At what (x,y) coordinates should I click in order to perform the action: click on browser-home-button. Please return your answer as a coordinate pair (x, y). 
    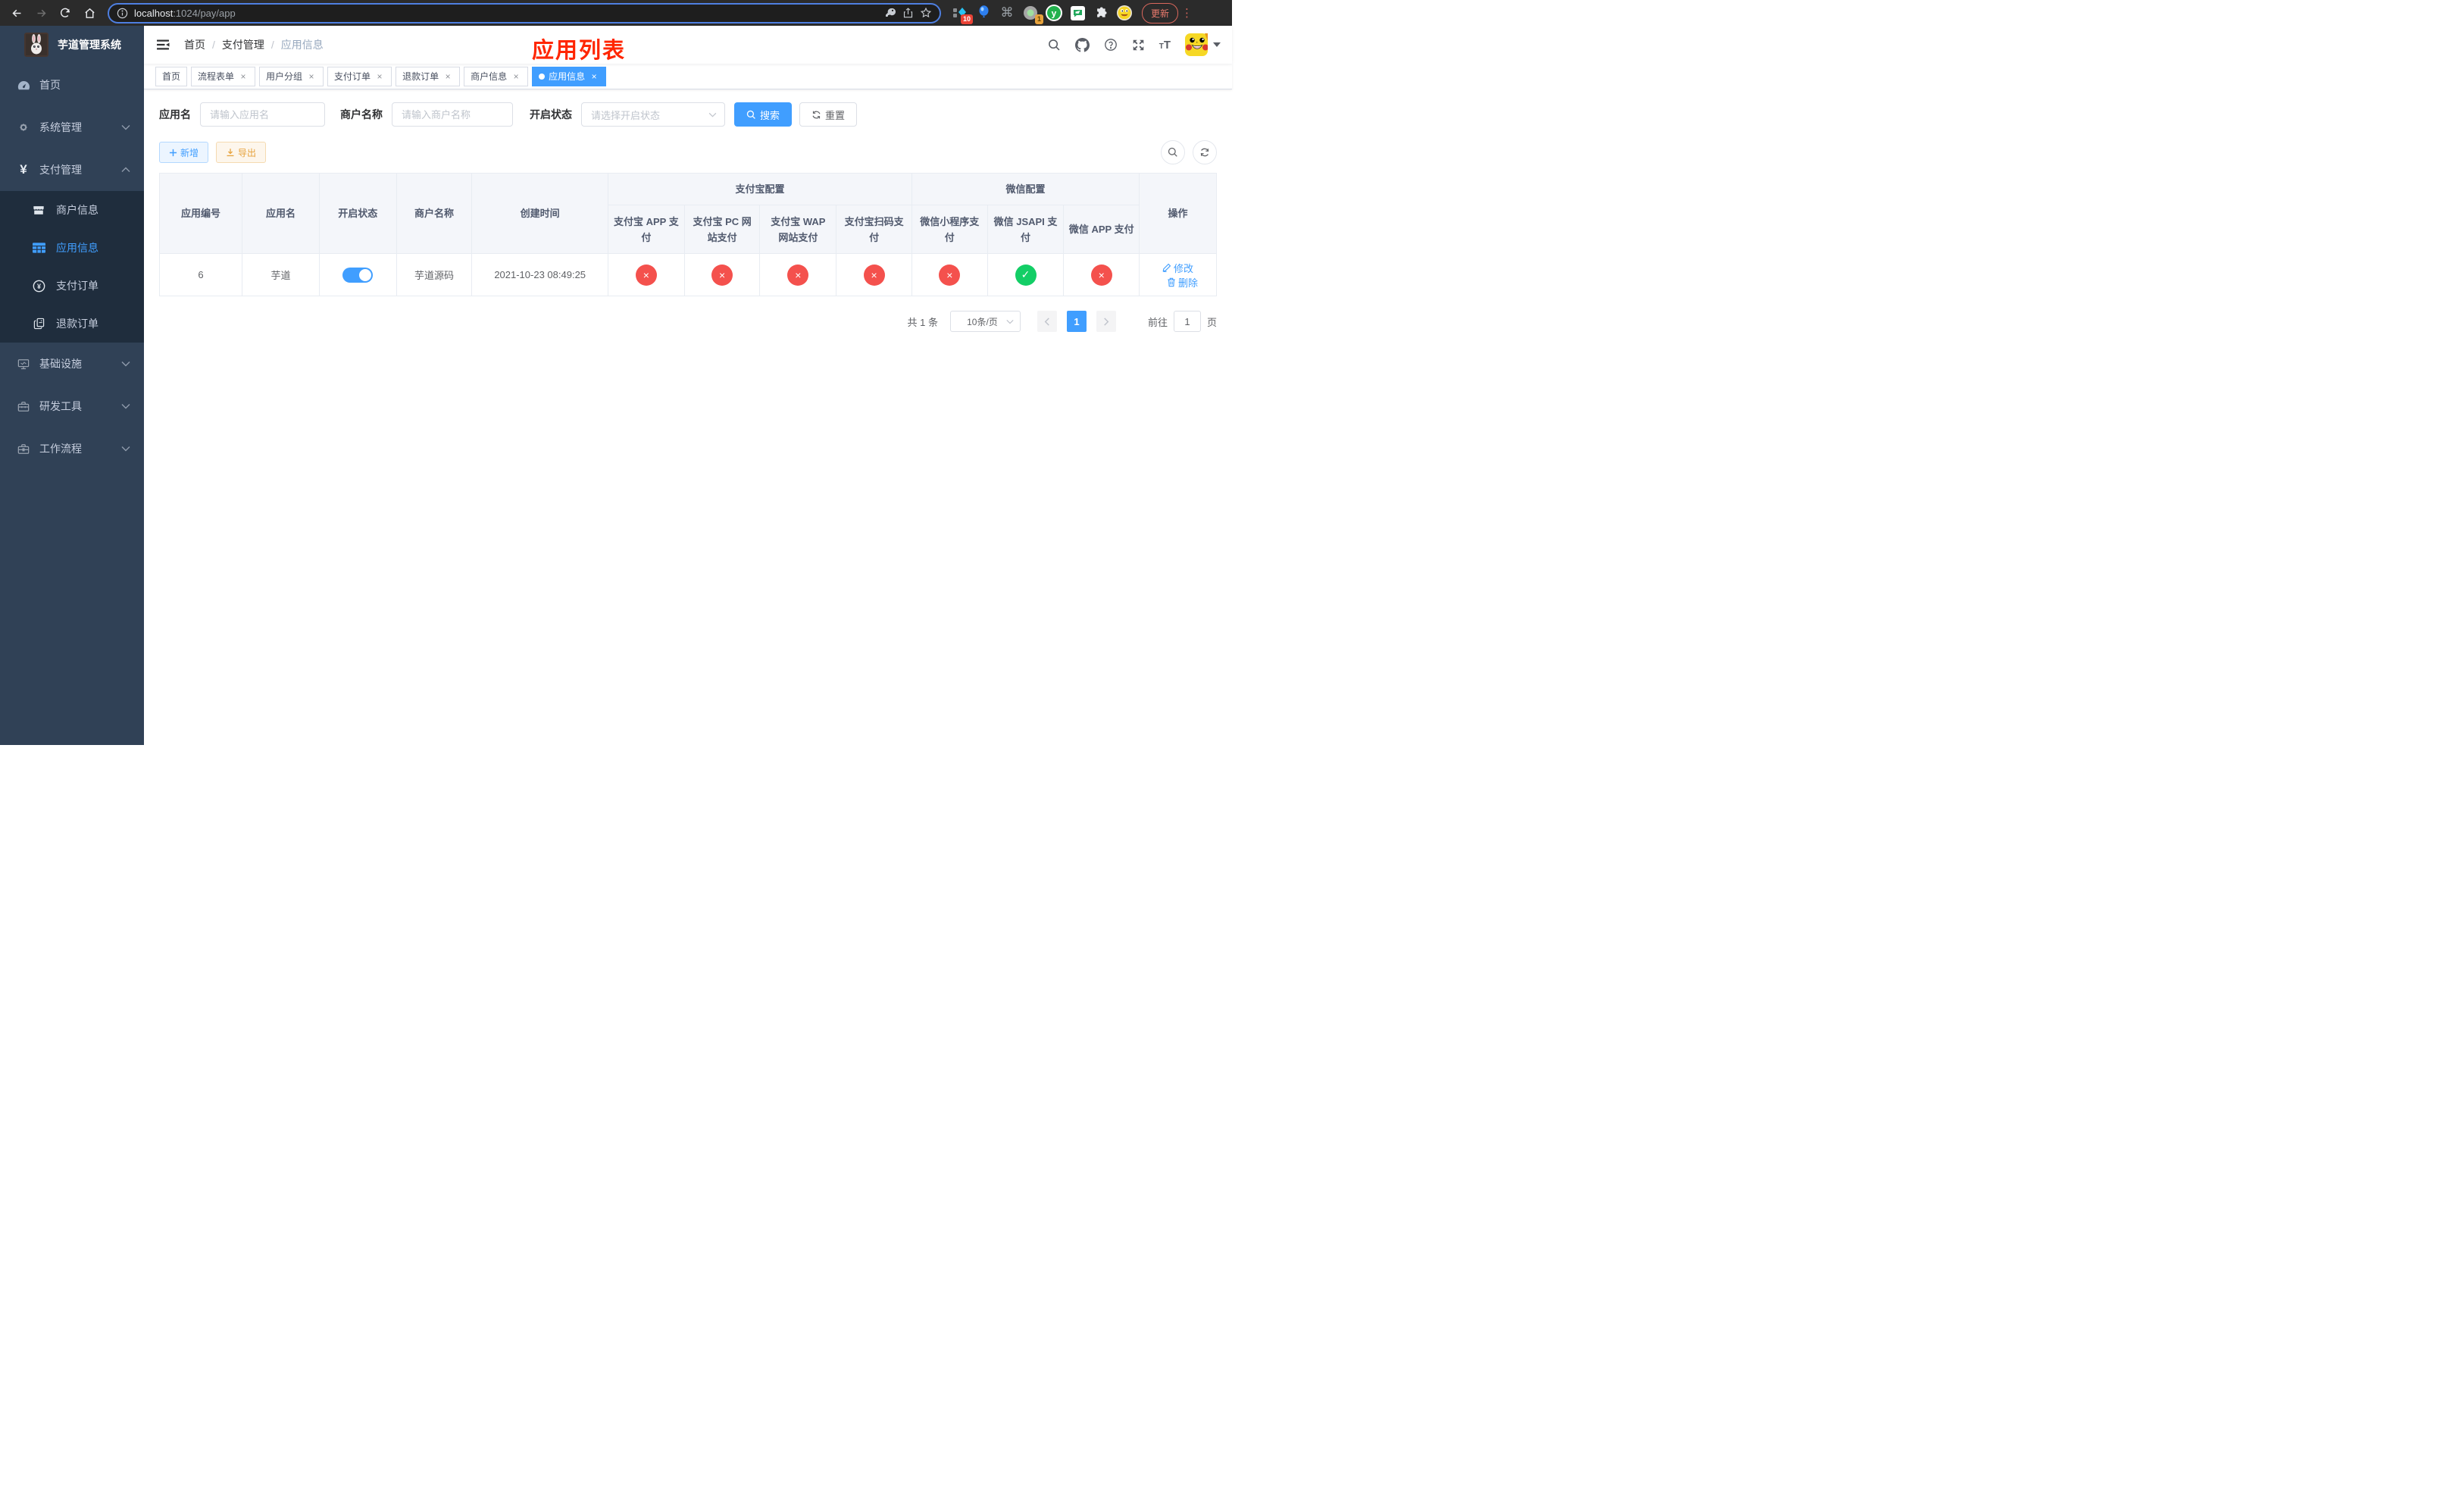
    Looking at the image, I should click on (89, 13).